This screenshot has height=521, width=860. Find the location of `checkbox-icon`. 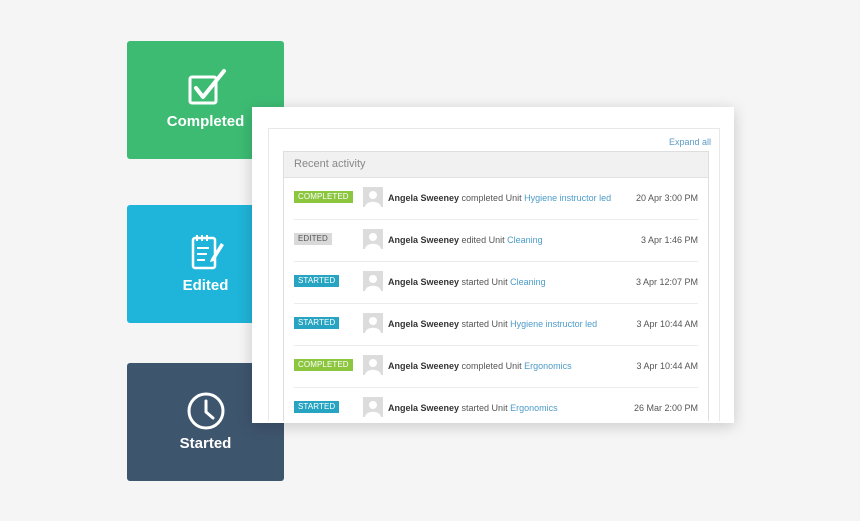

checkbox-icon is located at coordinates (205, 89).